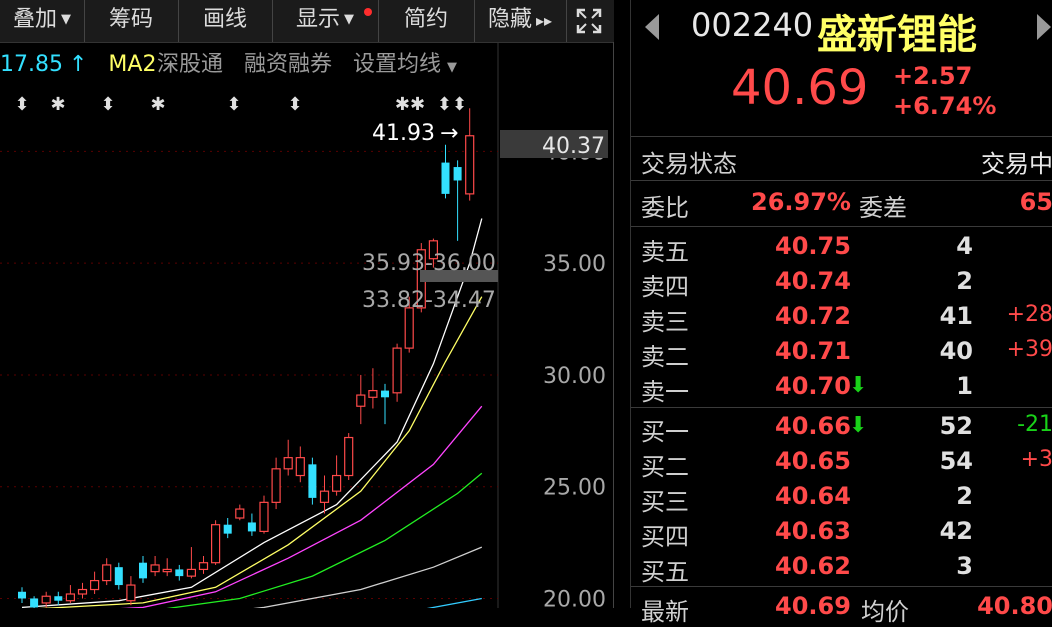  What do you see at coordinates (813, 461) in the screenshot?
I see `bid-price: 40.65` at bounding box center [813, 461].